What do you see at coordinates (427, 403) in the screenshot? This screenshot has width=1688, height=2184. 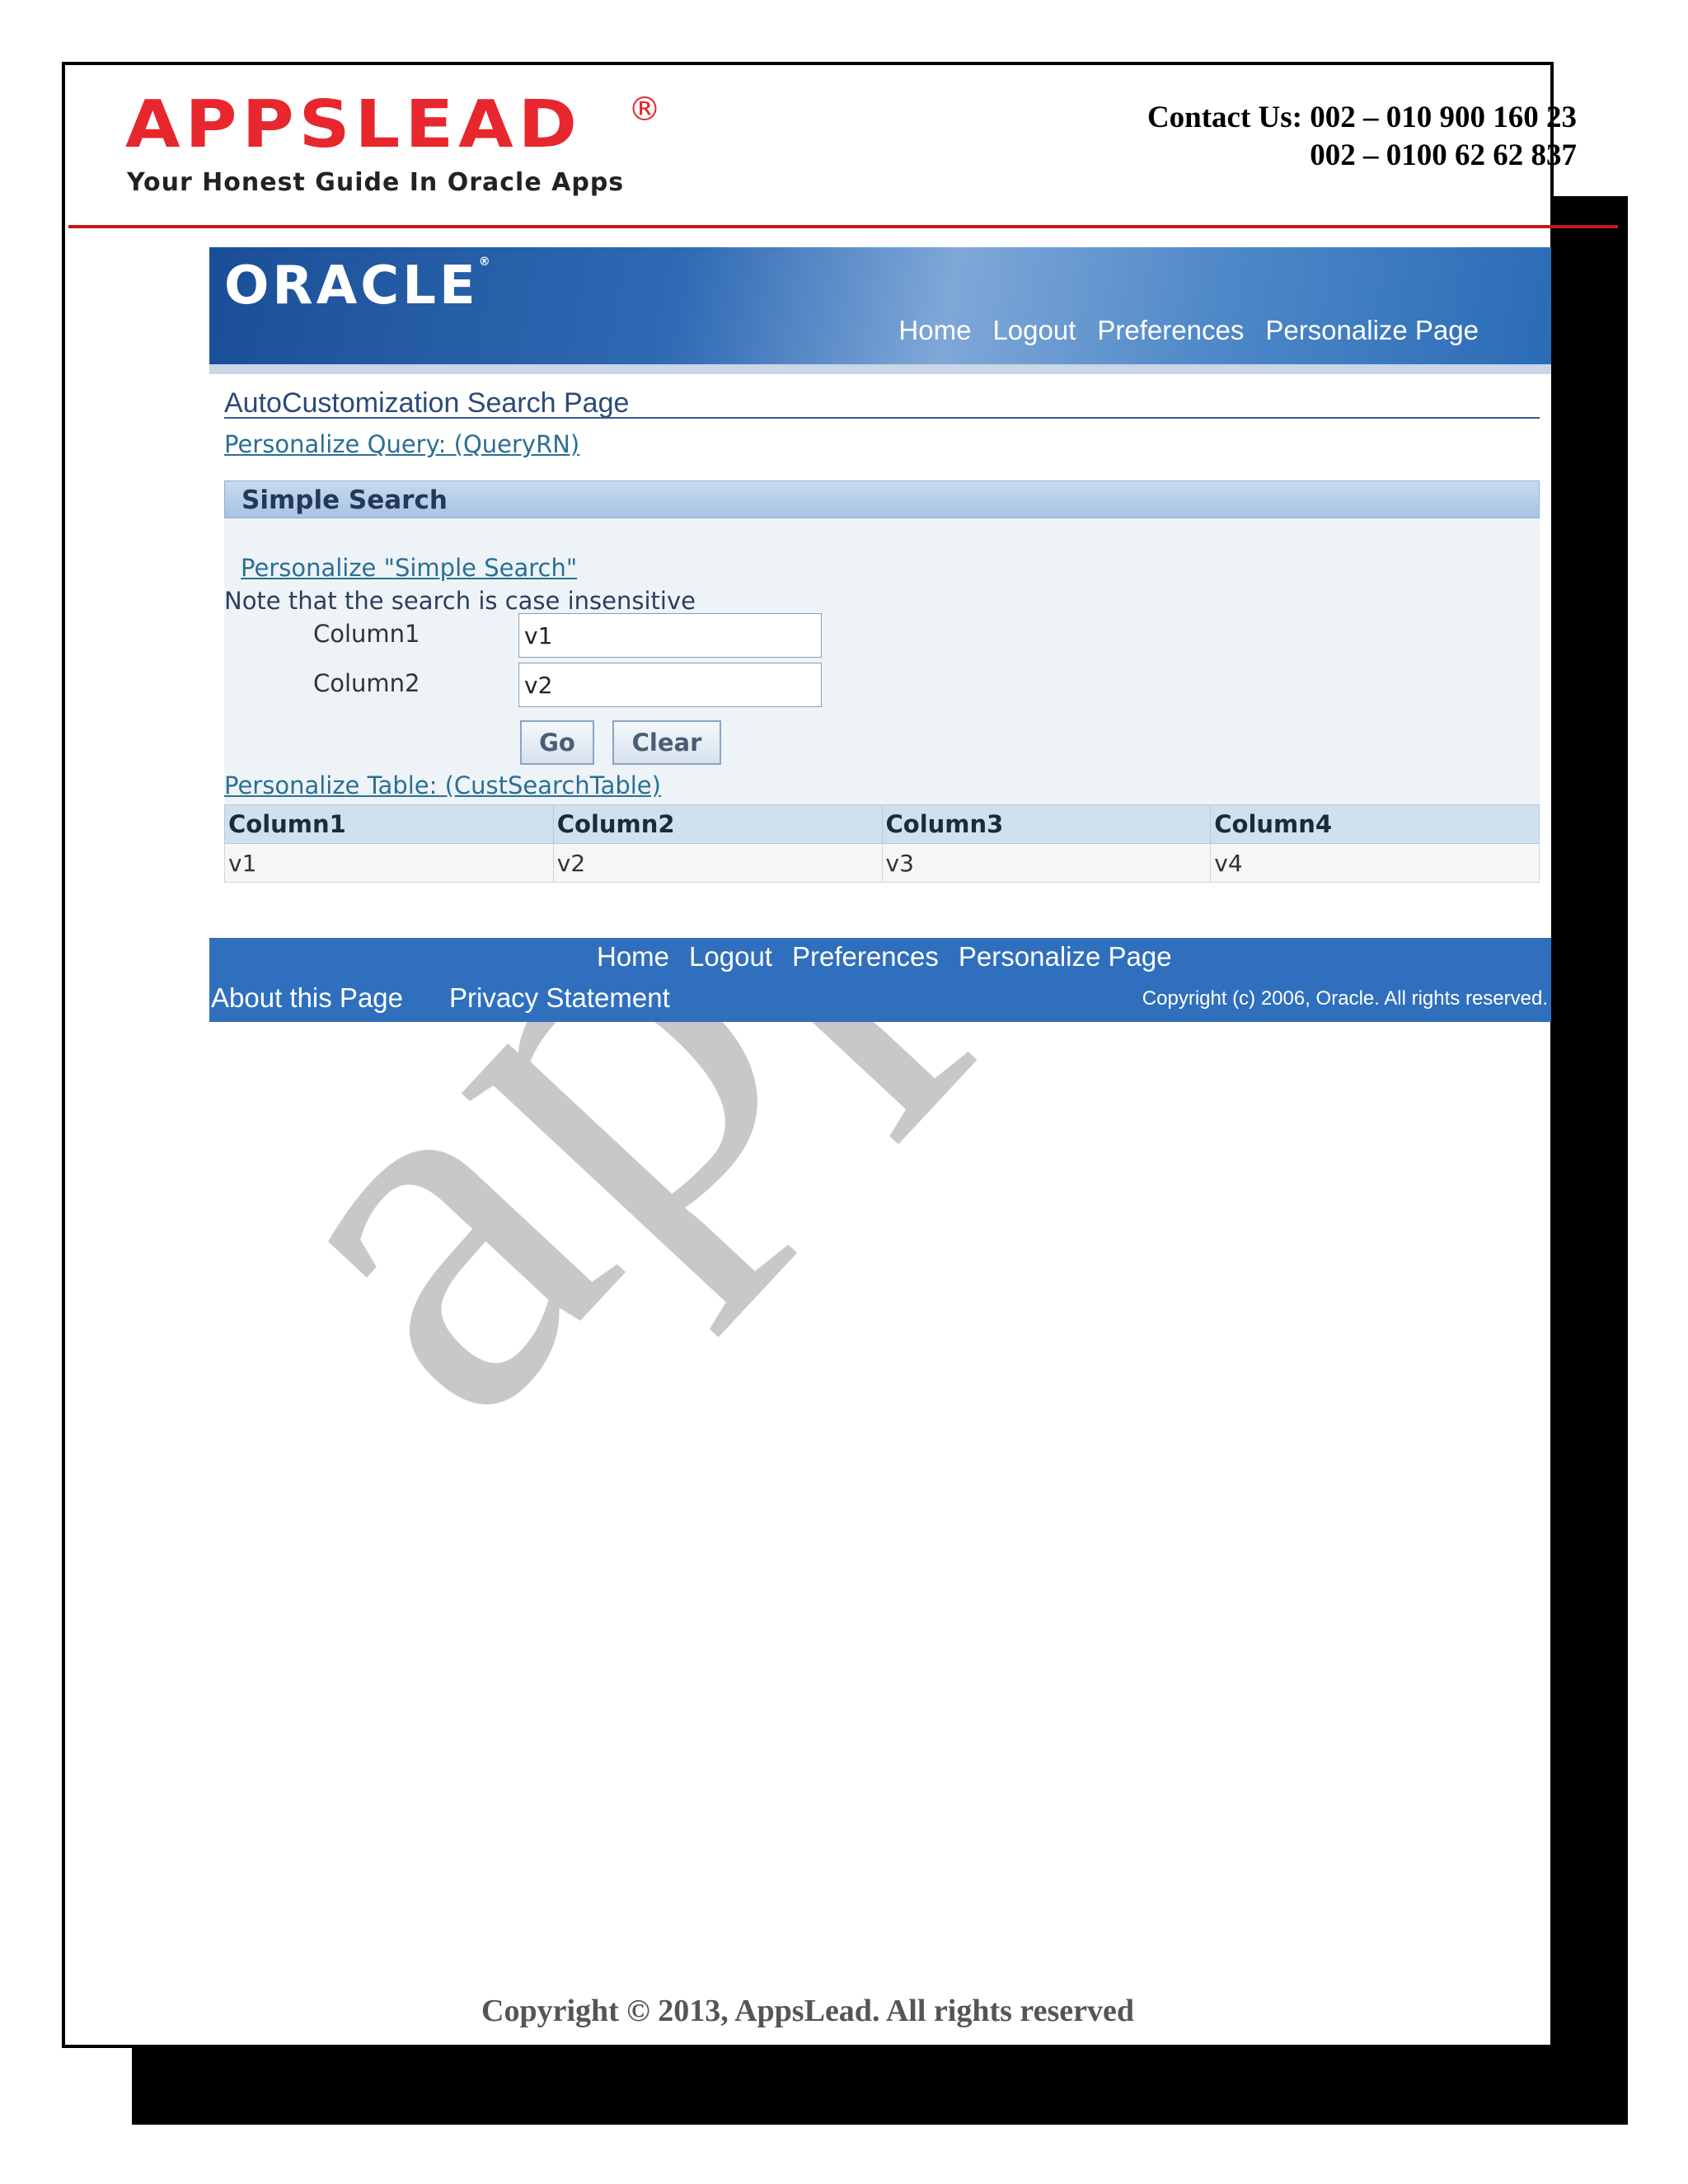 I see `page-title: AutoCustomization Search Page` at bounding box center [427, 403].